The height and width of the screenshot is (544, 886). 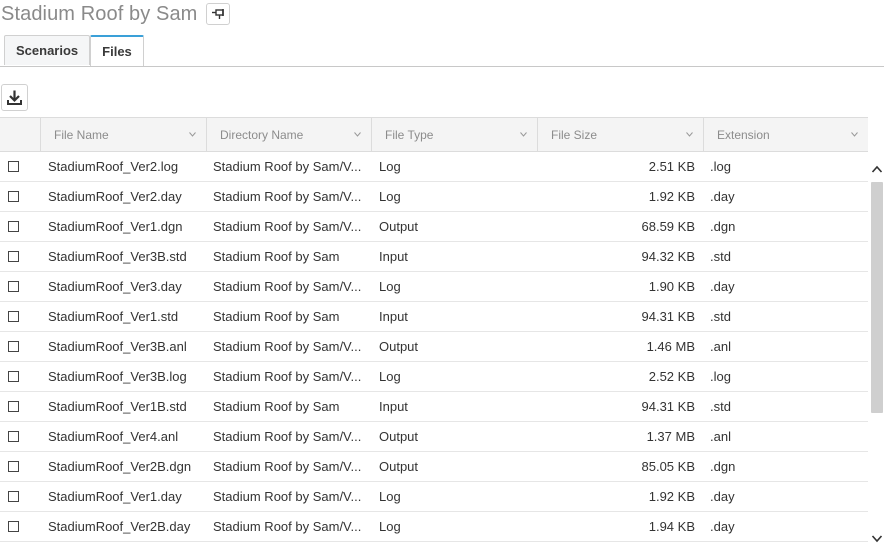 I want to click on file-name-cell: StadiumRoof_Ver2.log, so click(x=113, y=166).